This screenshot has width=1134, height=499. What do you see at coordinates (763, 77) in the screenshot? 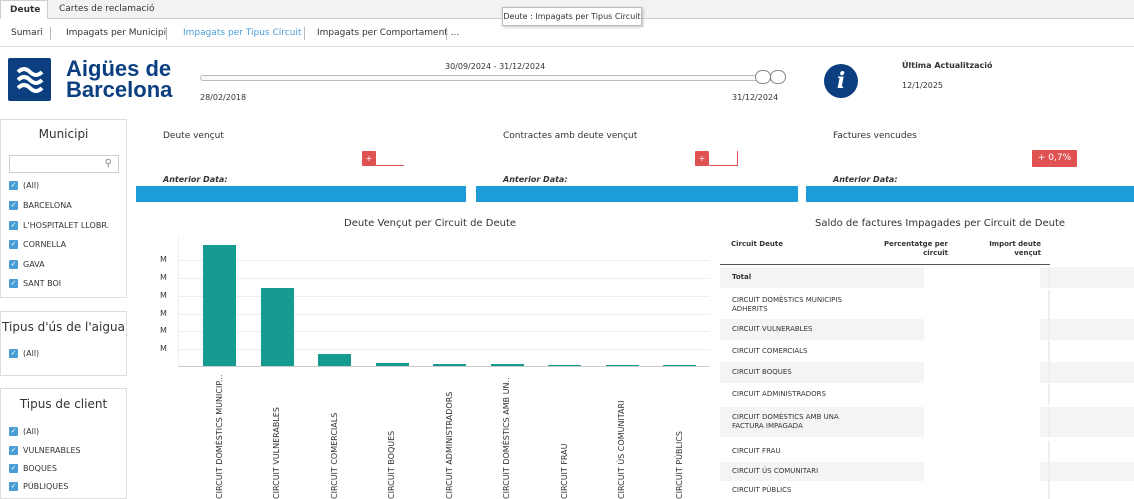
I see `slider-start-handle` at bounding box center [763, 77].